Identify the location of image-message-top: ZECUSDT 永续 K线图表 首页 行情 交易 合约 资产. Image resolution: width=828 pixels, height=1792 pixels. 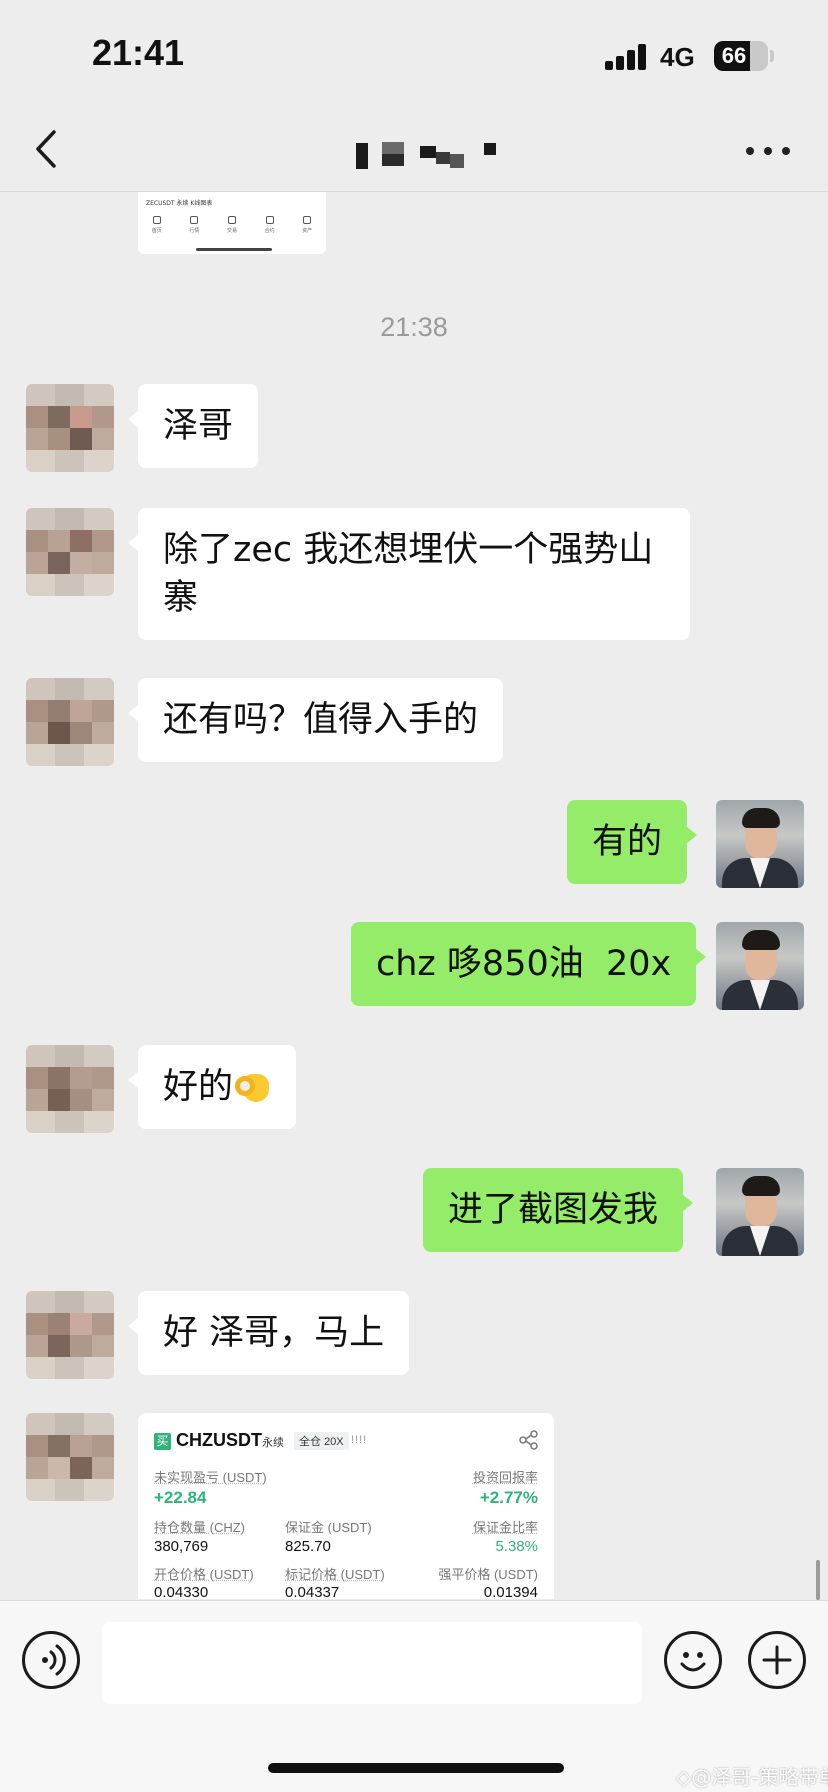
(232, 223).